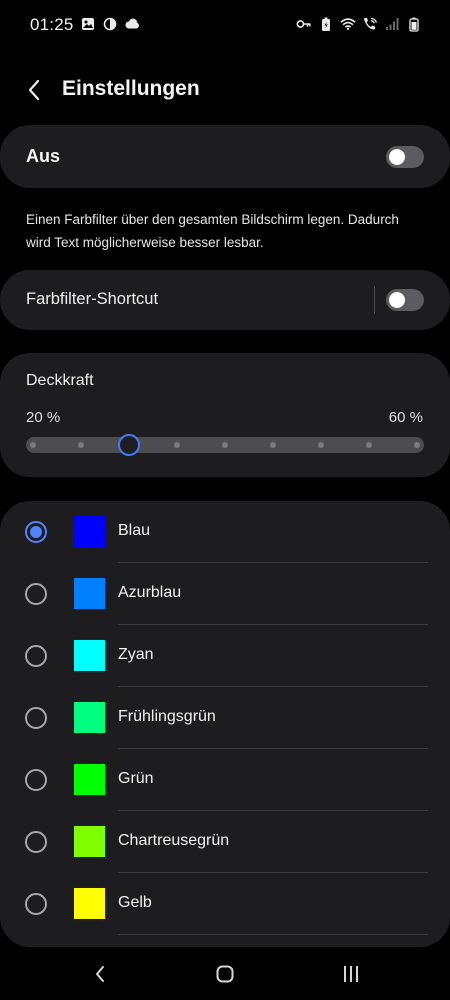 Image resolution: width=450 pixels, height=1000 pixels. What do you see at coordinates (135, 902) in the screenshot?
I see `color-option-label: Gelb` at bounding box center [135, 902].